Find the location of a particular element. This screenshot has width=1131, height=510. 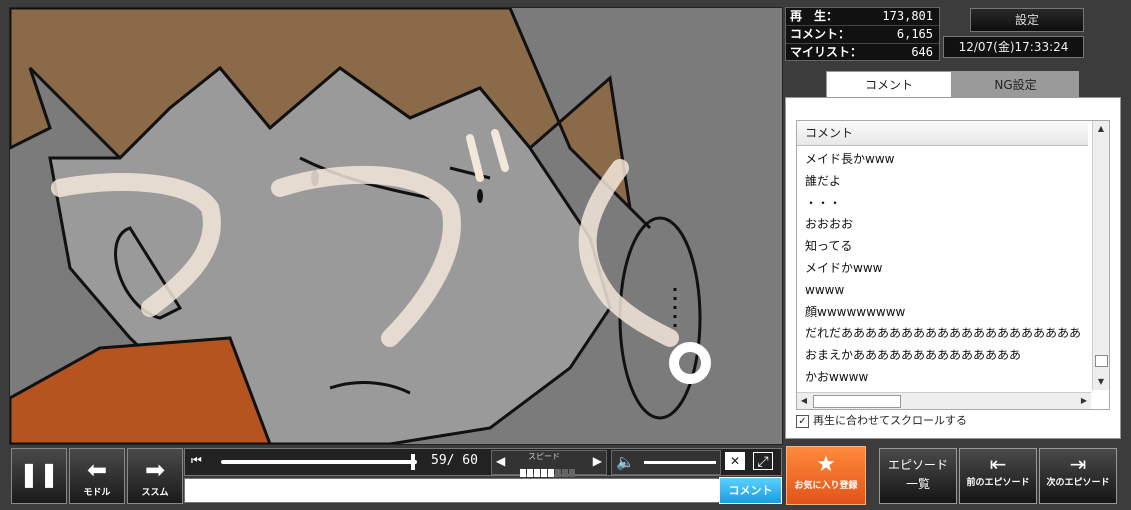

list-item: メイド長かwww is located at coordinates (945, 160).